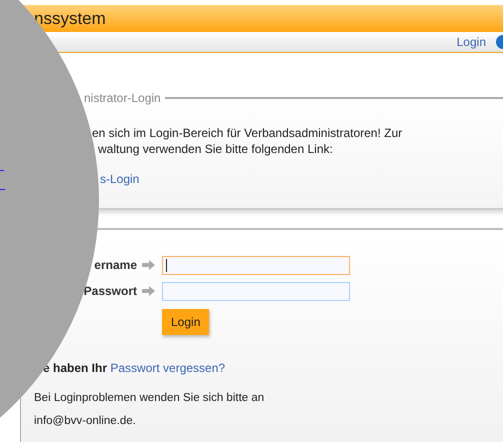 This screenshot has width=503, height=442. What do you see at coordinates (120, 179) in the screenshot?
I see `login-link: s-Login` at bounding box center [120, 179].